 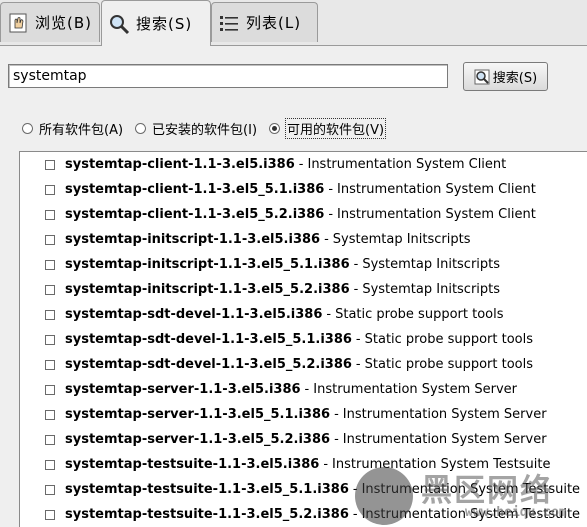 What do you see at coordinates (164, 24) in the screenshot?
I see `tab-search-label: 搜索(S)` at bounding box center [164, 24].